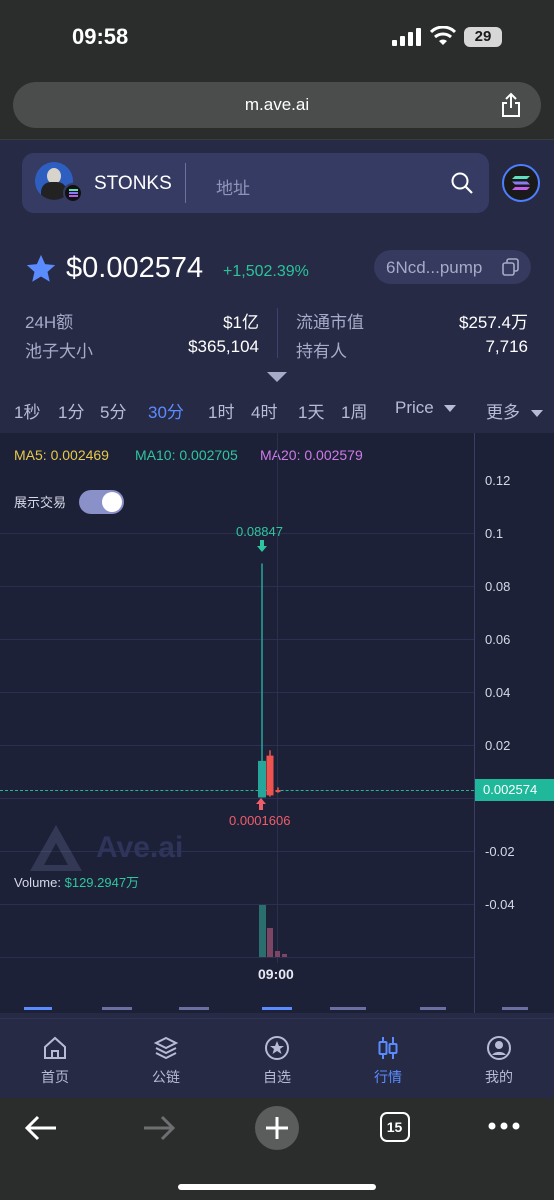 Image resolution: width=554 pixels, height=1200 pixels. What do you see at coordinates (498, 586) in the screenshot?
I see `y-tick: 0.08` at bounding box center [498, 586].